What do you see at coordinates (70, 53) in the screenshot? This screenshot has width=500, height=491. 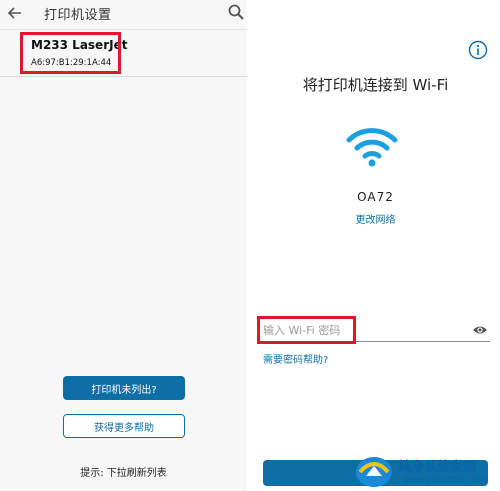 I see `highlight-box-printer` at bounding box center [70, 53].